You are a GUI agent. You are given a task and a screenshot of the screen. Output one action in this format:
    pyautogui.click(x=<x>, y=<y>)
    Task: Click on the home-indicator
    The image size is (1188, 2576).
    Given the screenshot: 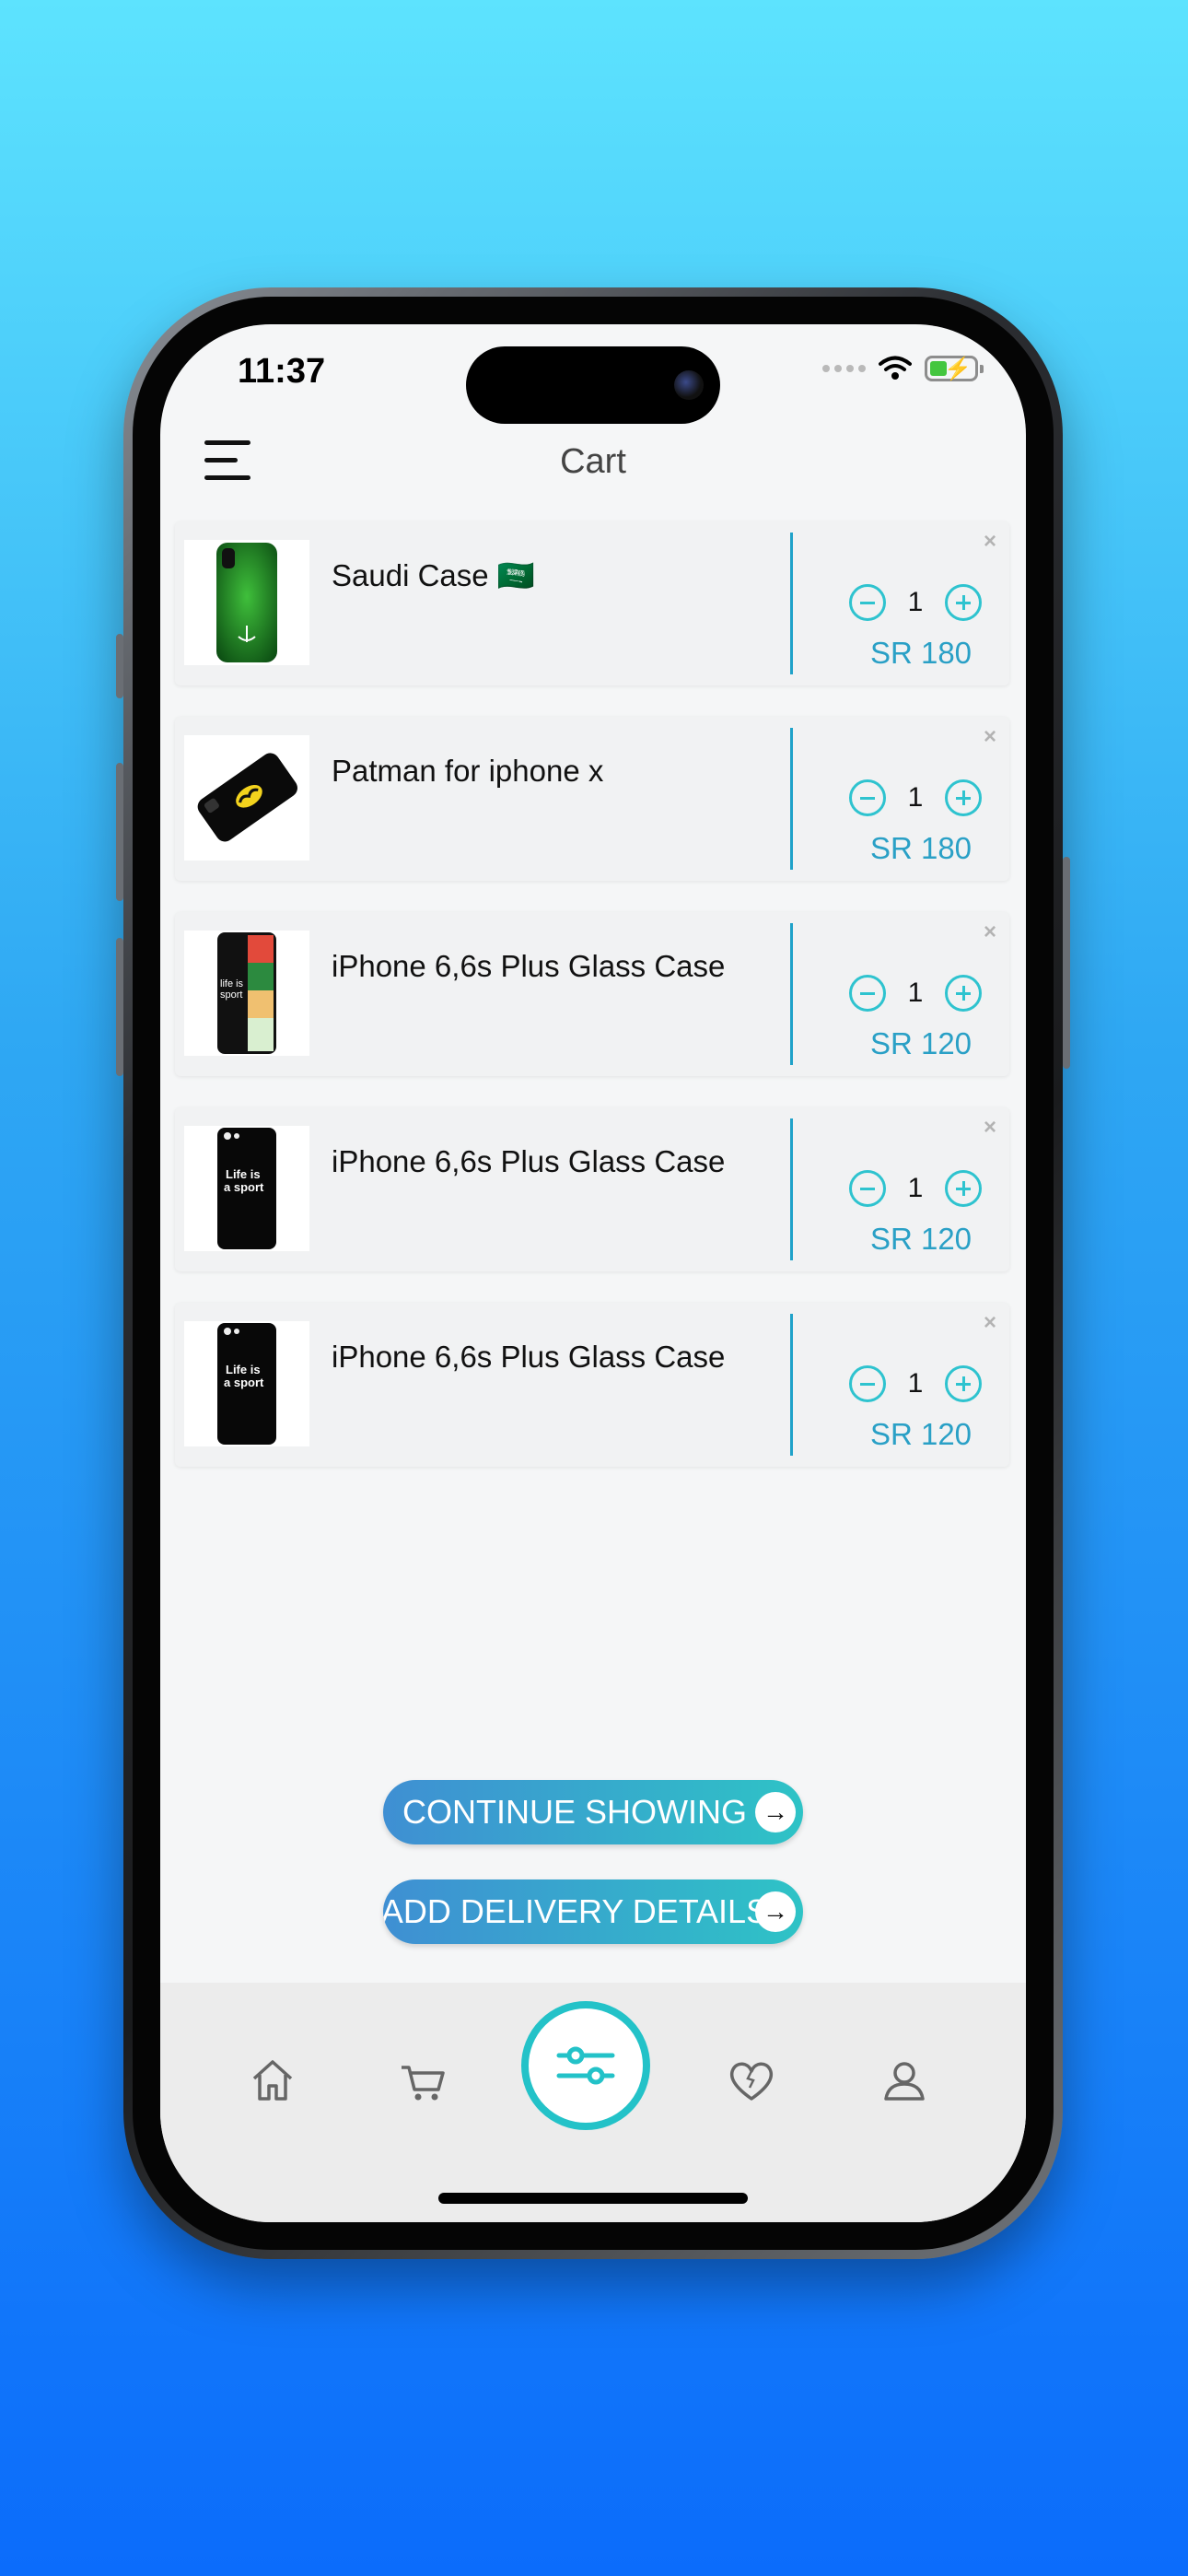 What is the action you would take?
    pyautogui.click(x=593, y=2198)
    